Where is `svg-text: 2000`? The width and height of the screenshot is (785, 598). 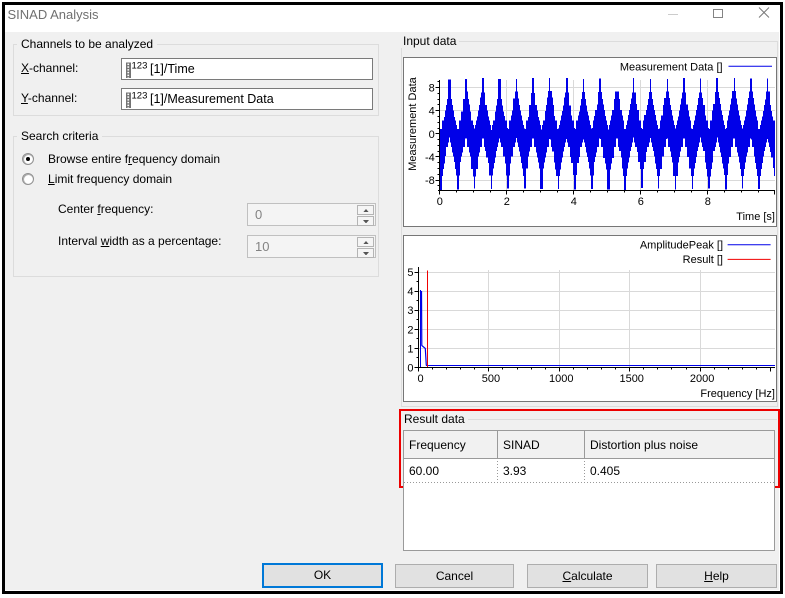 svg-text: 2000 is located at coordinates (702, 379).